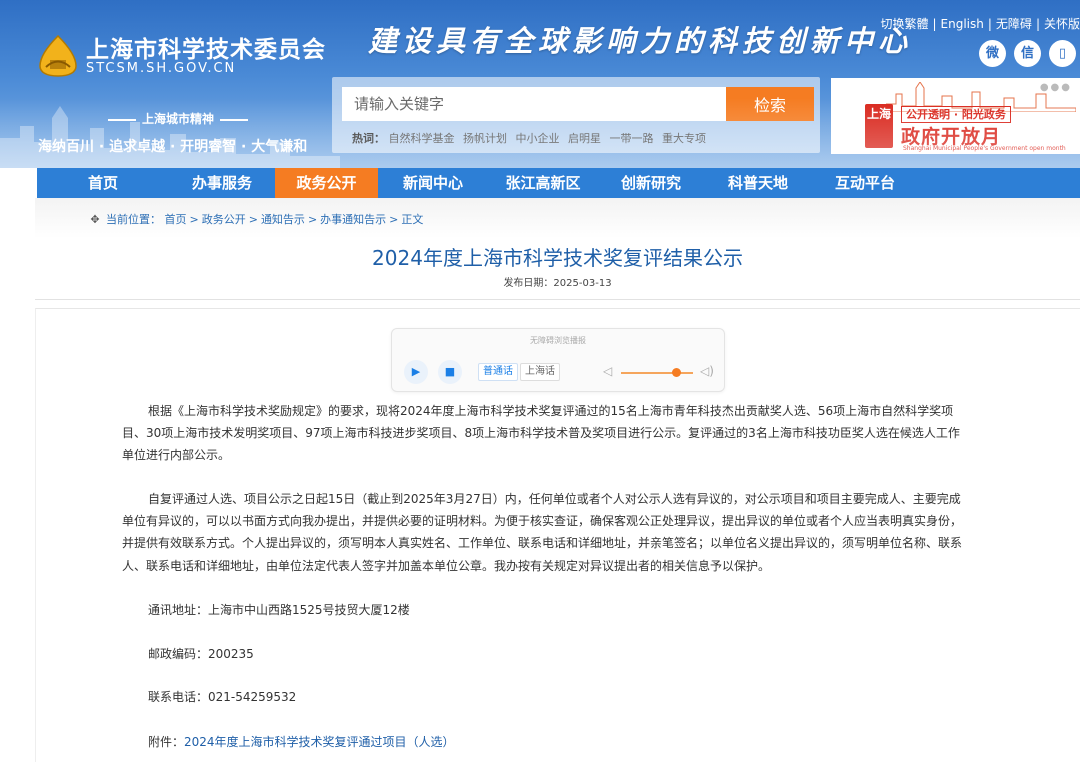 This screenshot has height=762, width=1080. I want to click on nav-item-science-popular: 科普天地, so click(758, 183).